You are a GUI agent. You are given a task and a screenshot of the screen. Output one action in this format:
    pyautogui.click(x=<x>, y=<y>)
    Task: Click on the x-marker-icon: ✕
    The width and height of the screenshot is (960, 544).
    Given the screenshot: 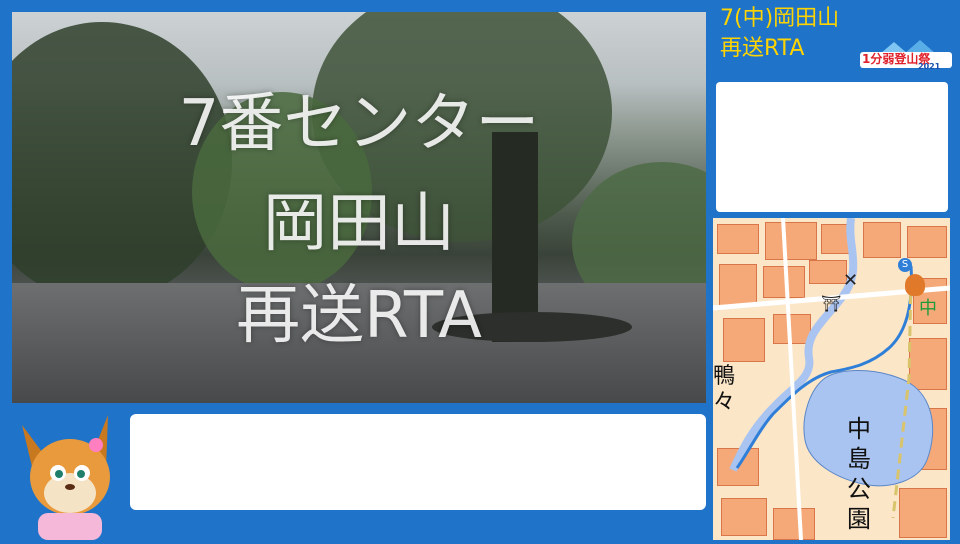 What is the action you would take?
    pyautogui.click(x=851, y=280)
    